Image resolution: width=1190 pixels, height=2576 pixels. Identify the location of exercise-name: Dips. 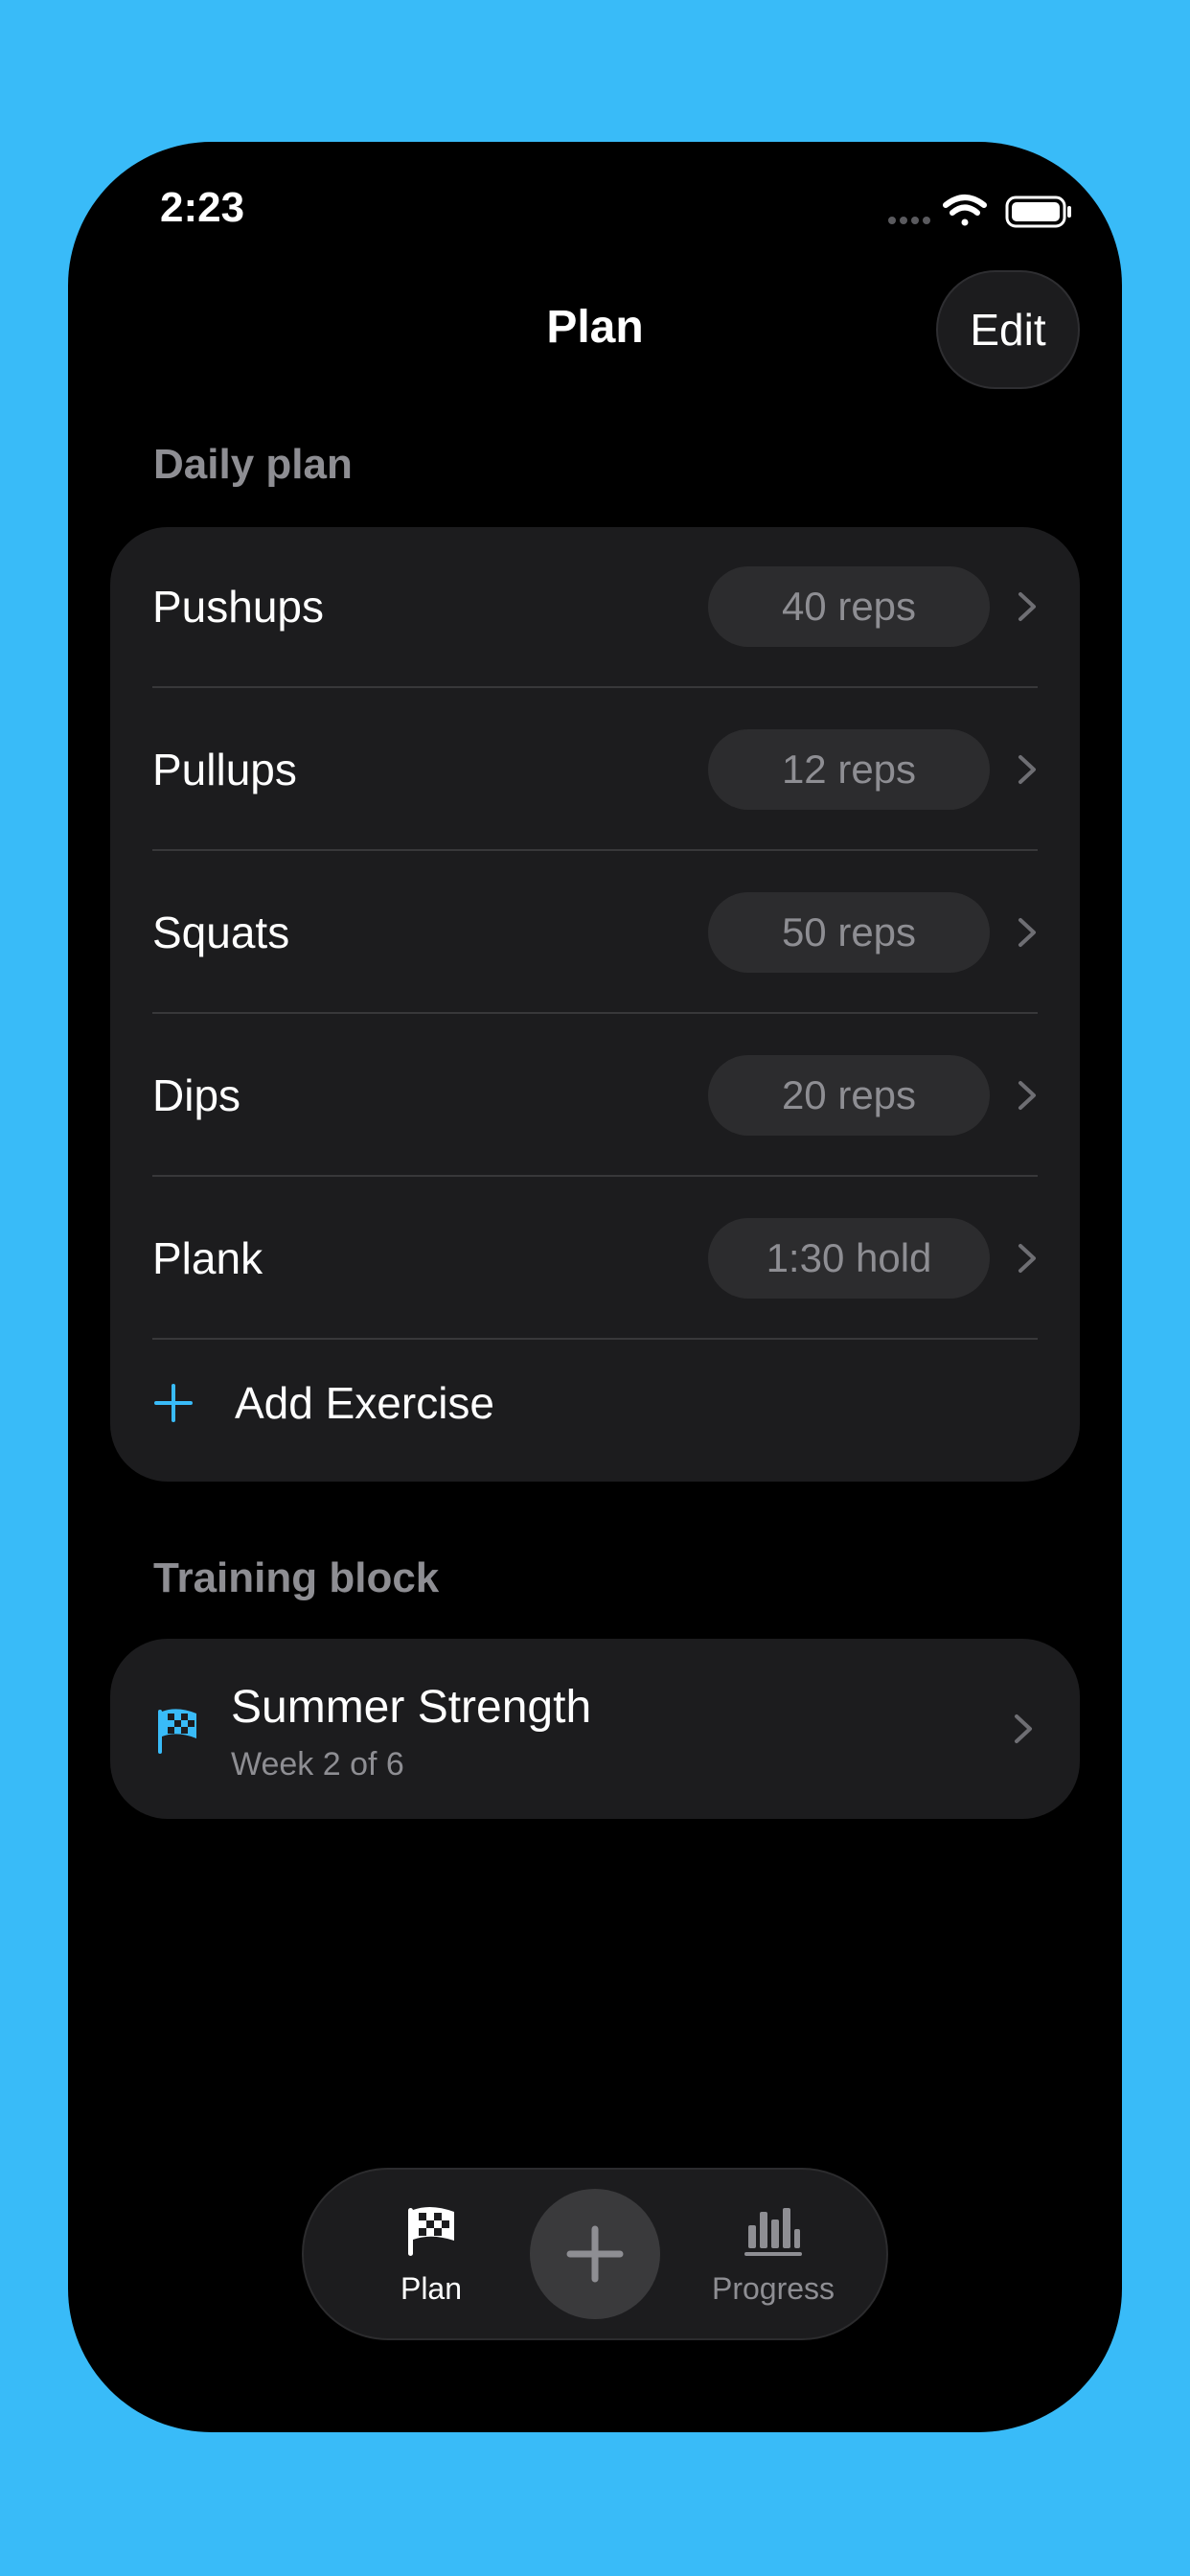
(197, 1095).